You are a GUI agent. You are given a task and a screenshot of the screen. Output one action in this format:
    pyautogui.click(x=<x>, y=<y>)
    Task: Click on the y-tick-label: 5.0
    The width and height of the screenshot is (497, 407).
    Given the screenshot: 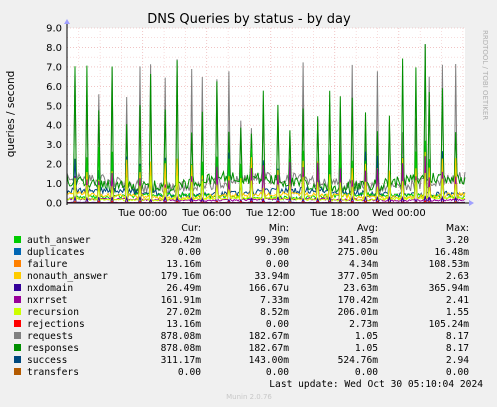 What is the action you would take?
    pyautogui.click(x=54, y=106)
    